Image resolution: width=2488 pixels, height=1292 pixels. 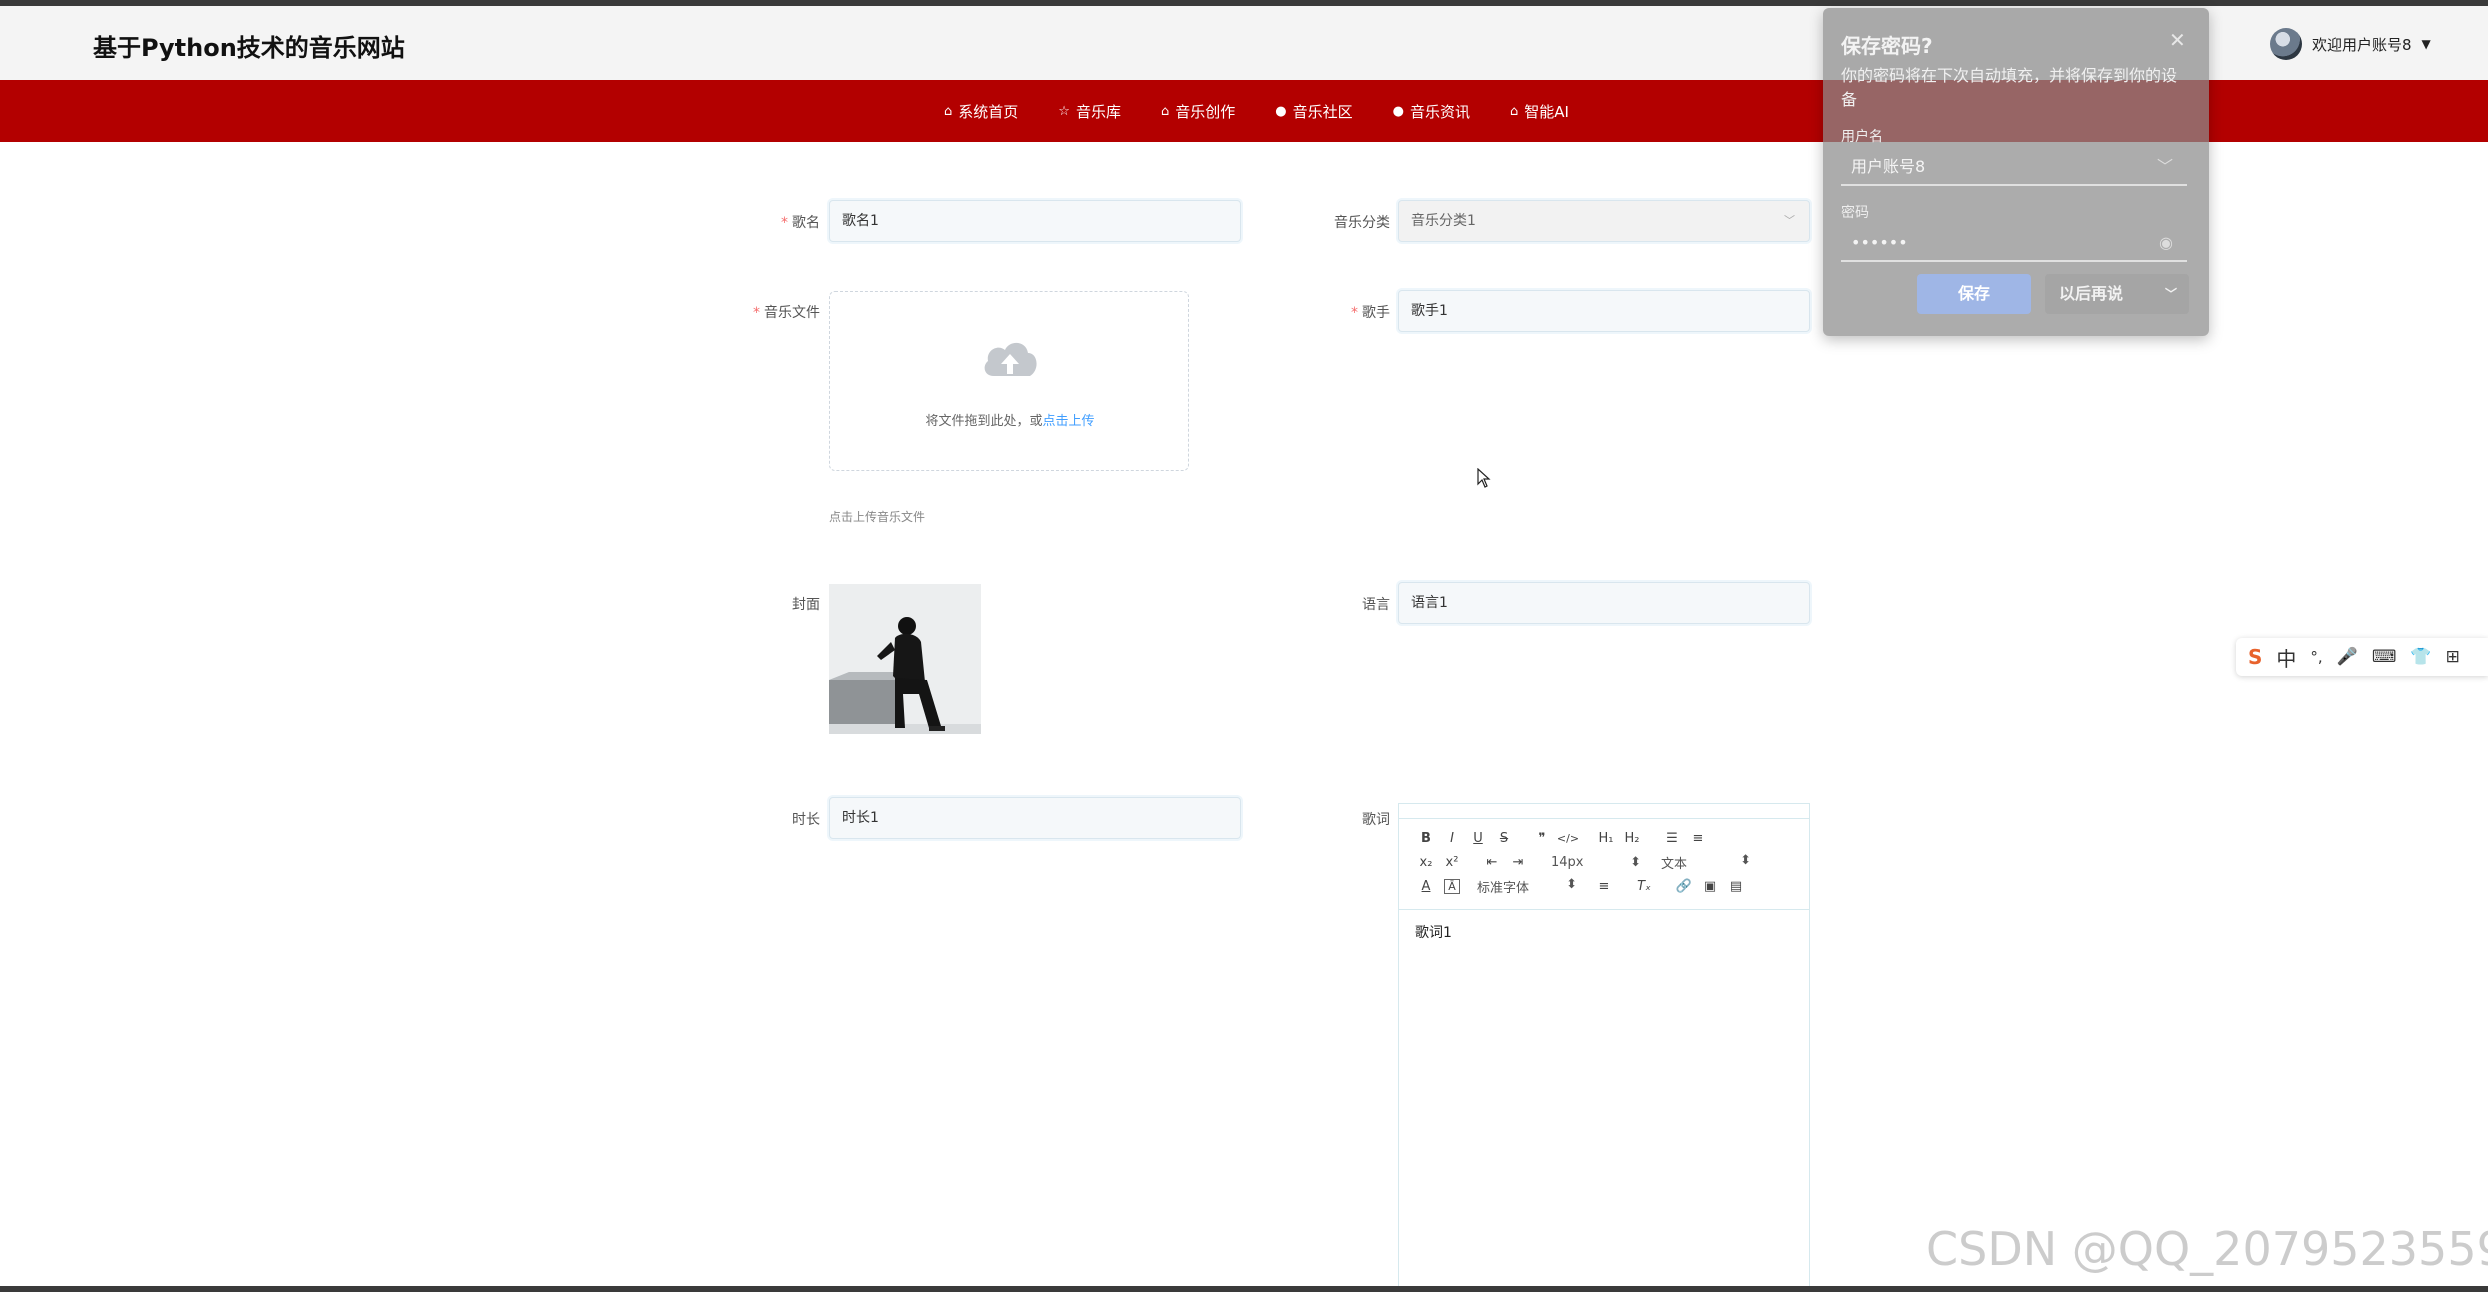 What do you see at coordinates (1527, 886) in the screenshot?
I see `font-family-select: 标准字体 ⬍` at bounding box center [1527, 886].